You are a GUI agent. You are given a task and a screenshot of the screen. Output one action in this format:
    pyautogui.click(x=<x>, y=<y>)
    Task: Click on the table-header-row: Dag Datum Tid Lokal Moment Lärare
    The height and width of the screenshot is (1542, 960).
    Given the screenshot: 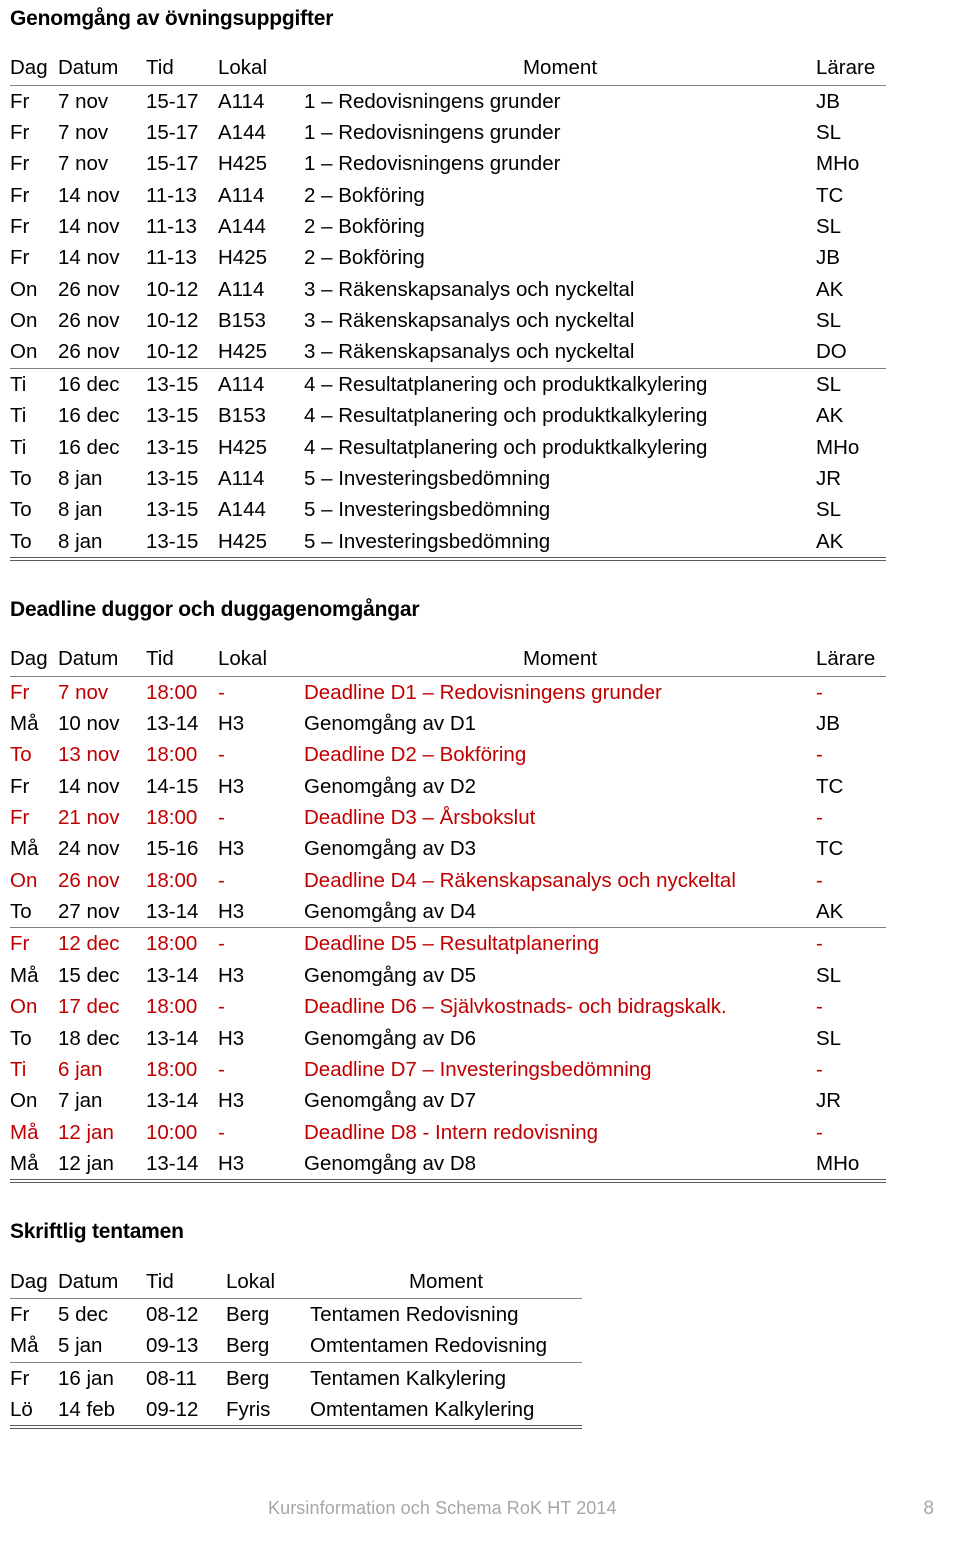 What is the action you would take?
    pyautogui.click(x=448, y=660)
    